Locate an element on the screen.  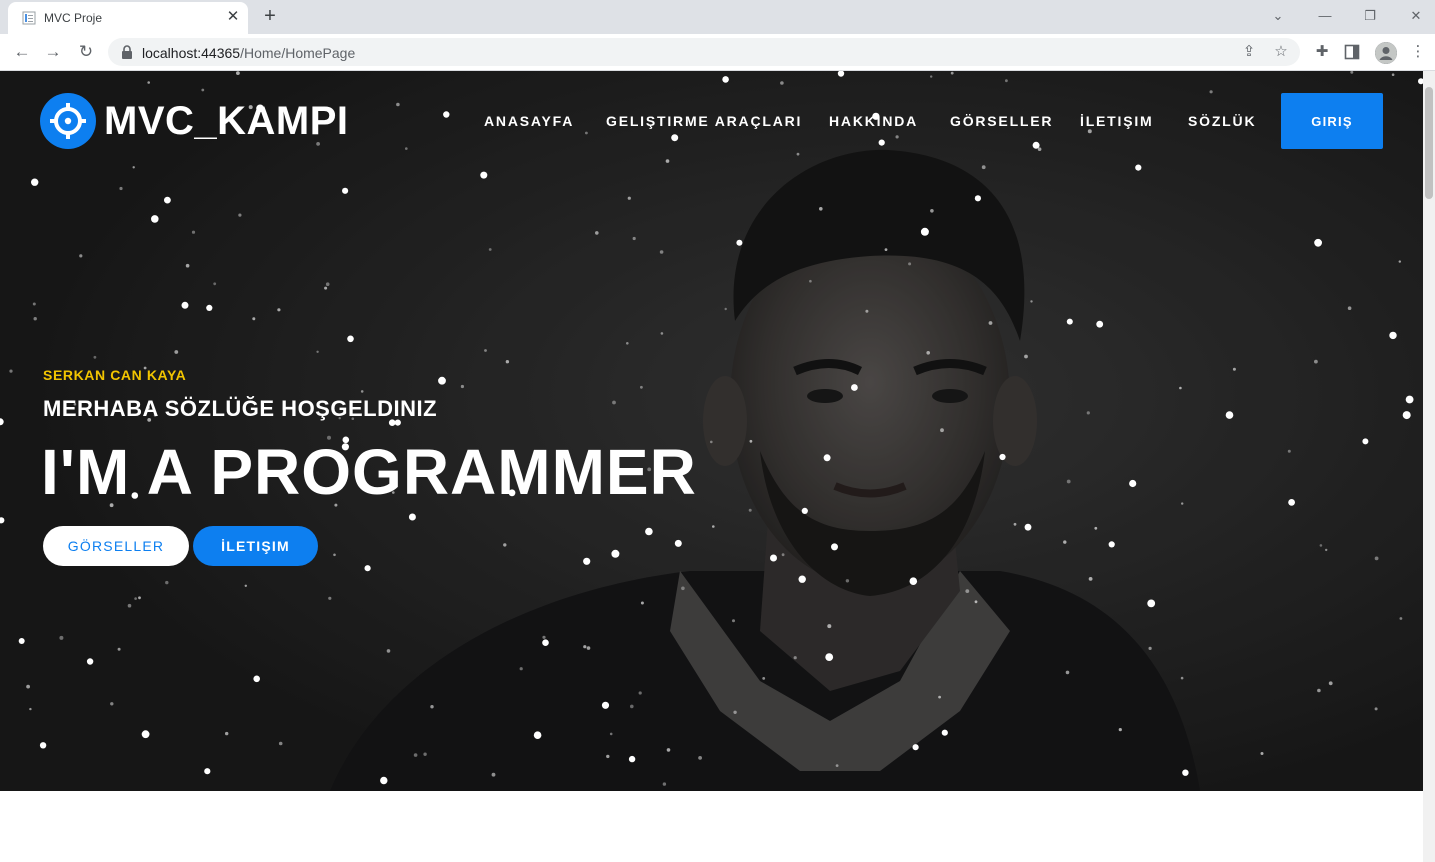
browser-tab: MVC Proje ✕ is located at coordinates (128, 18).